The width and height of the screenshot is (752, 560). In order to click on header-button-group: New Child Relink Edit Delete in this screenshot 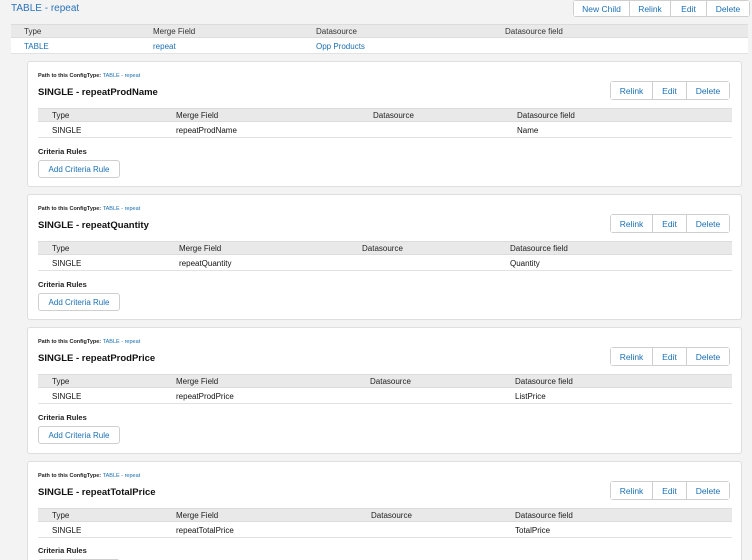, I will do `click(661, 8)`.